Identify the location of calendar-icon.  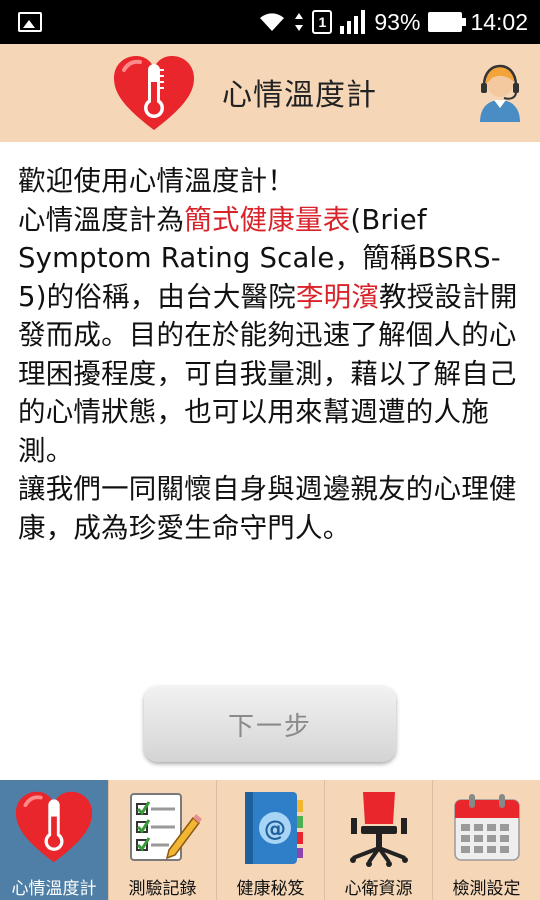
(487, 827).